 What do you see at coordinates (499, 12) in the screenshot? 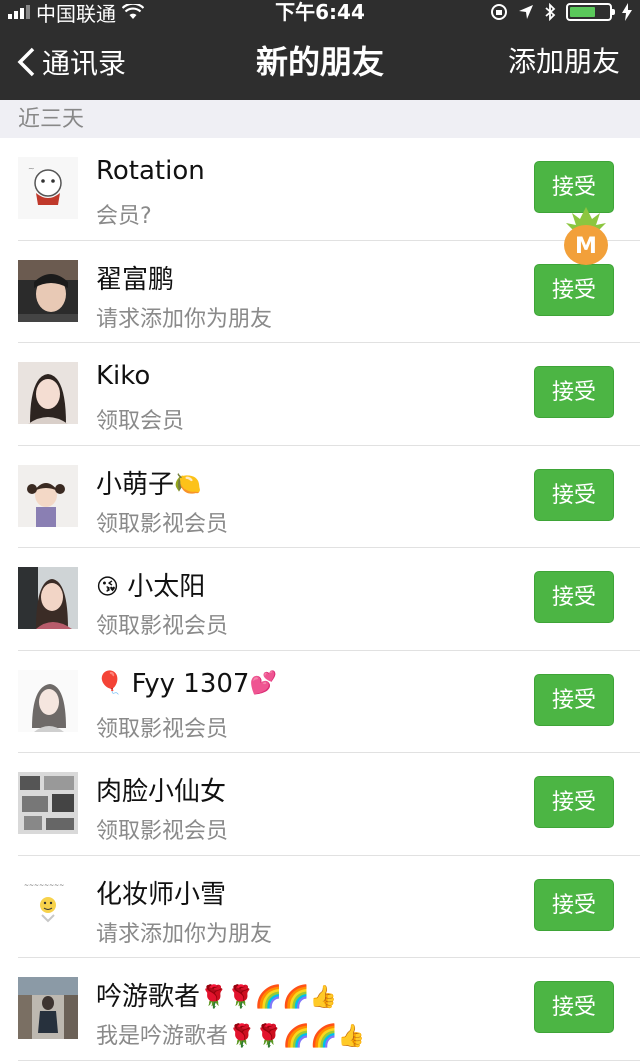
I see `rotation-lock-icon` at bounding box center [499, 12].